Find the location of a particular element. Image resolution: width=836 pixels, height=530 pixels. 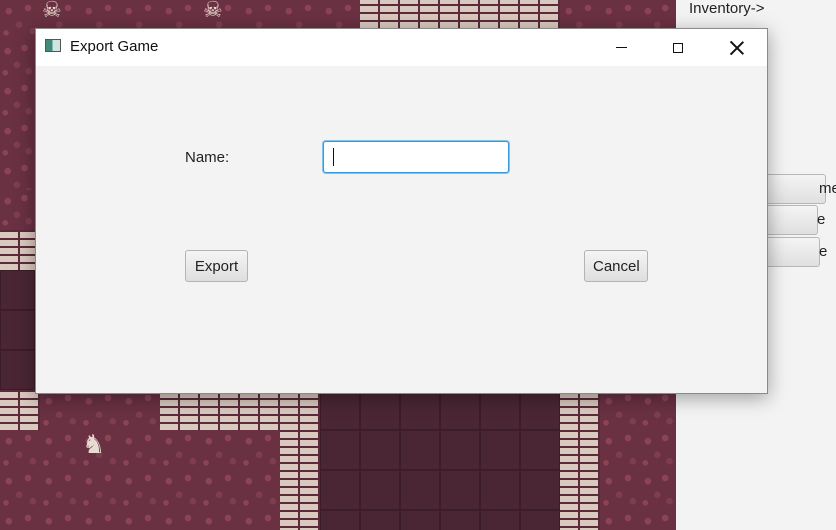

side-button-label: e is located at coordinates (821, 219).